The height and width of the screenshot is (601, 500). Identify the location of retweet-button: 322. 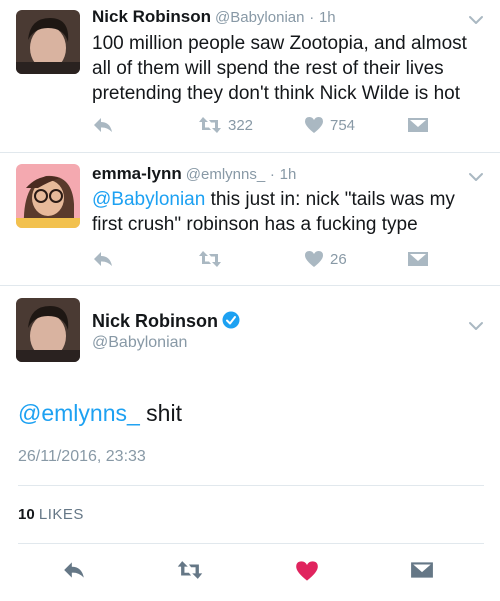
(225, 125).